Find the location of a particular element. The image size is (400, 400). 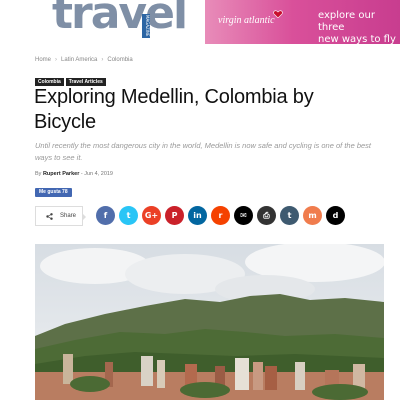

site-logo: travel MAGAZINE is located at coordinates (120, 23).